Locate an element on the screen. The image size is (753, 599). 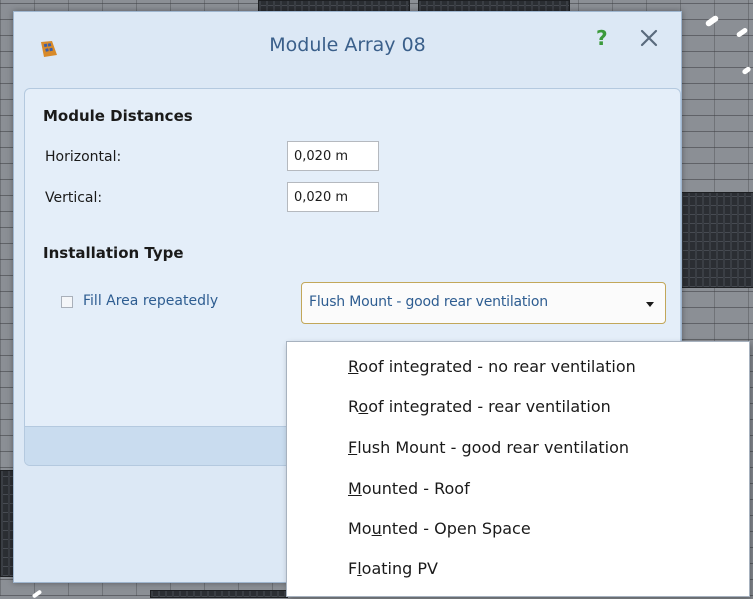
installation-type-selected: Flush Mount - good rear ventilation is located at coordinates (428, 302).